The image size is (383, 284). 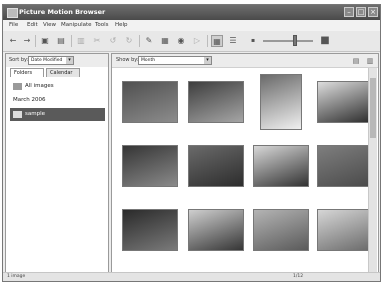 What do you see at coordinates (19, 60) in the screenshot?
I see `sort-label: Sort by:` at bounding box center [19, 60].